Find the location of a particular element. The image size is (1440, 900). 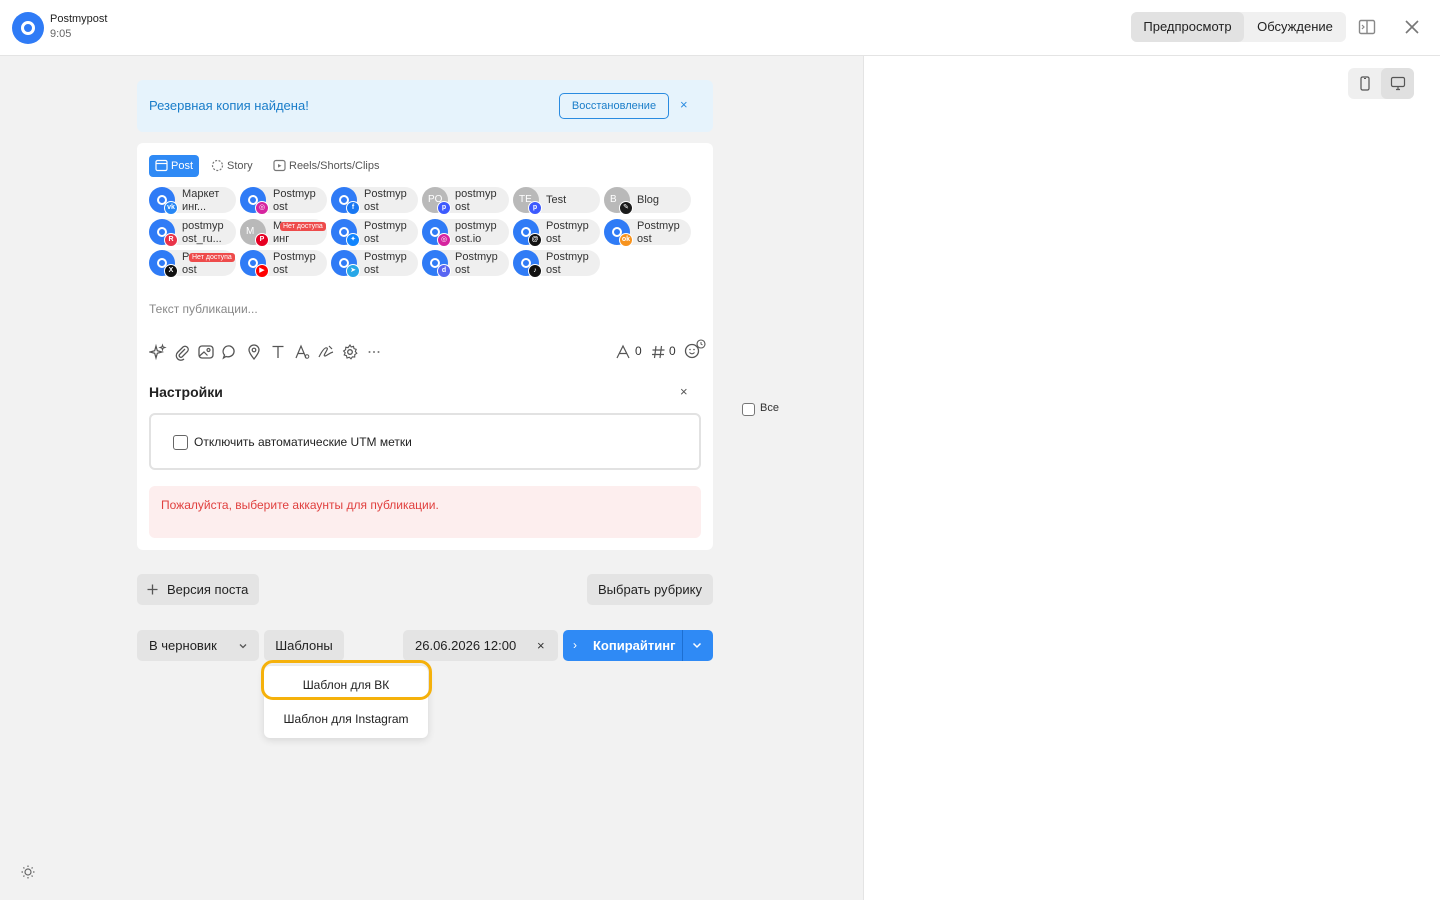

account-name-line1: postmyp is located at coordinates (476, 194).